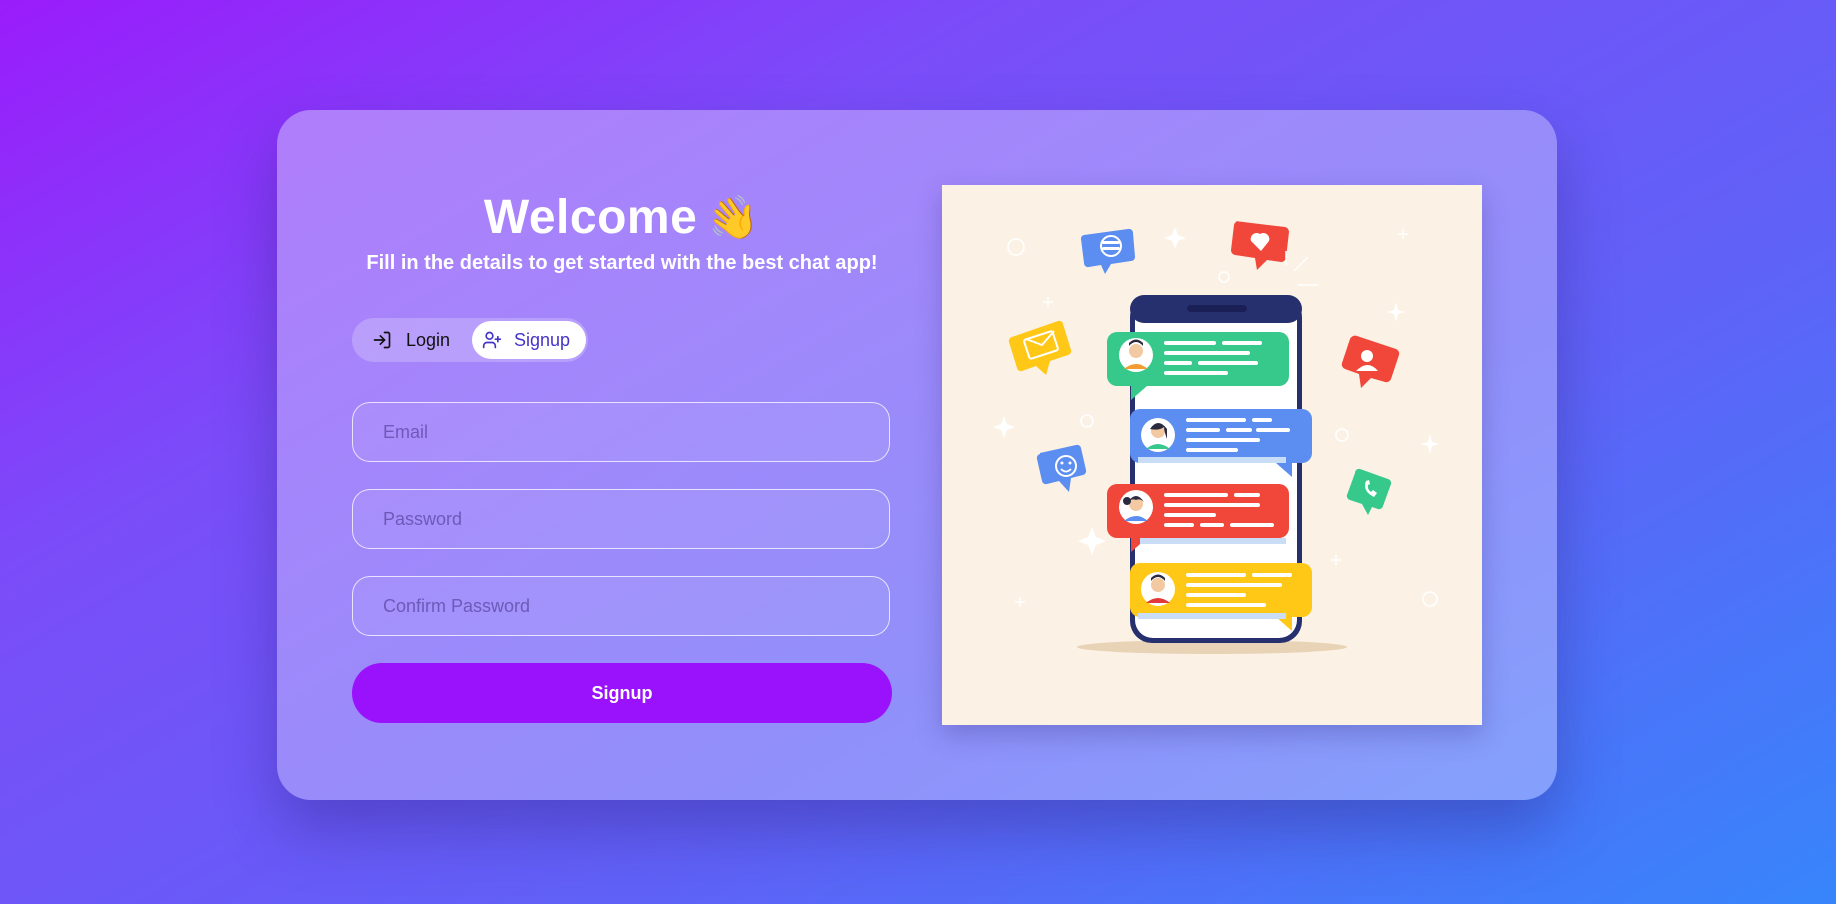 Image resolution: width=1836 pixels, height=904 pixels. What do you see at coordinates (590, 217) in the screenshot?
I see `welcome-title: Welcome` at bounding box center [590, 217].